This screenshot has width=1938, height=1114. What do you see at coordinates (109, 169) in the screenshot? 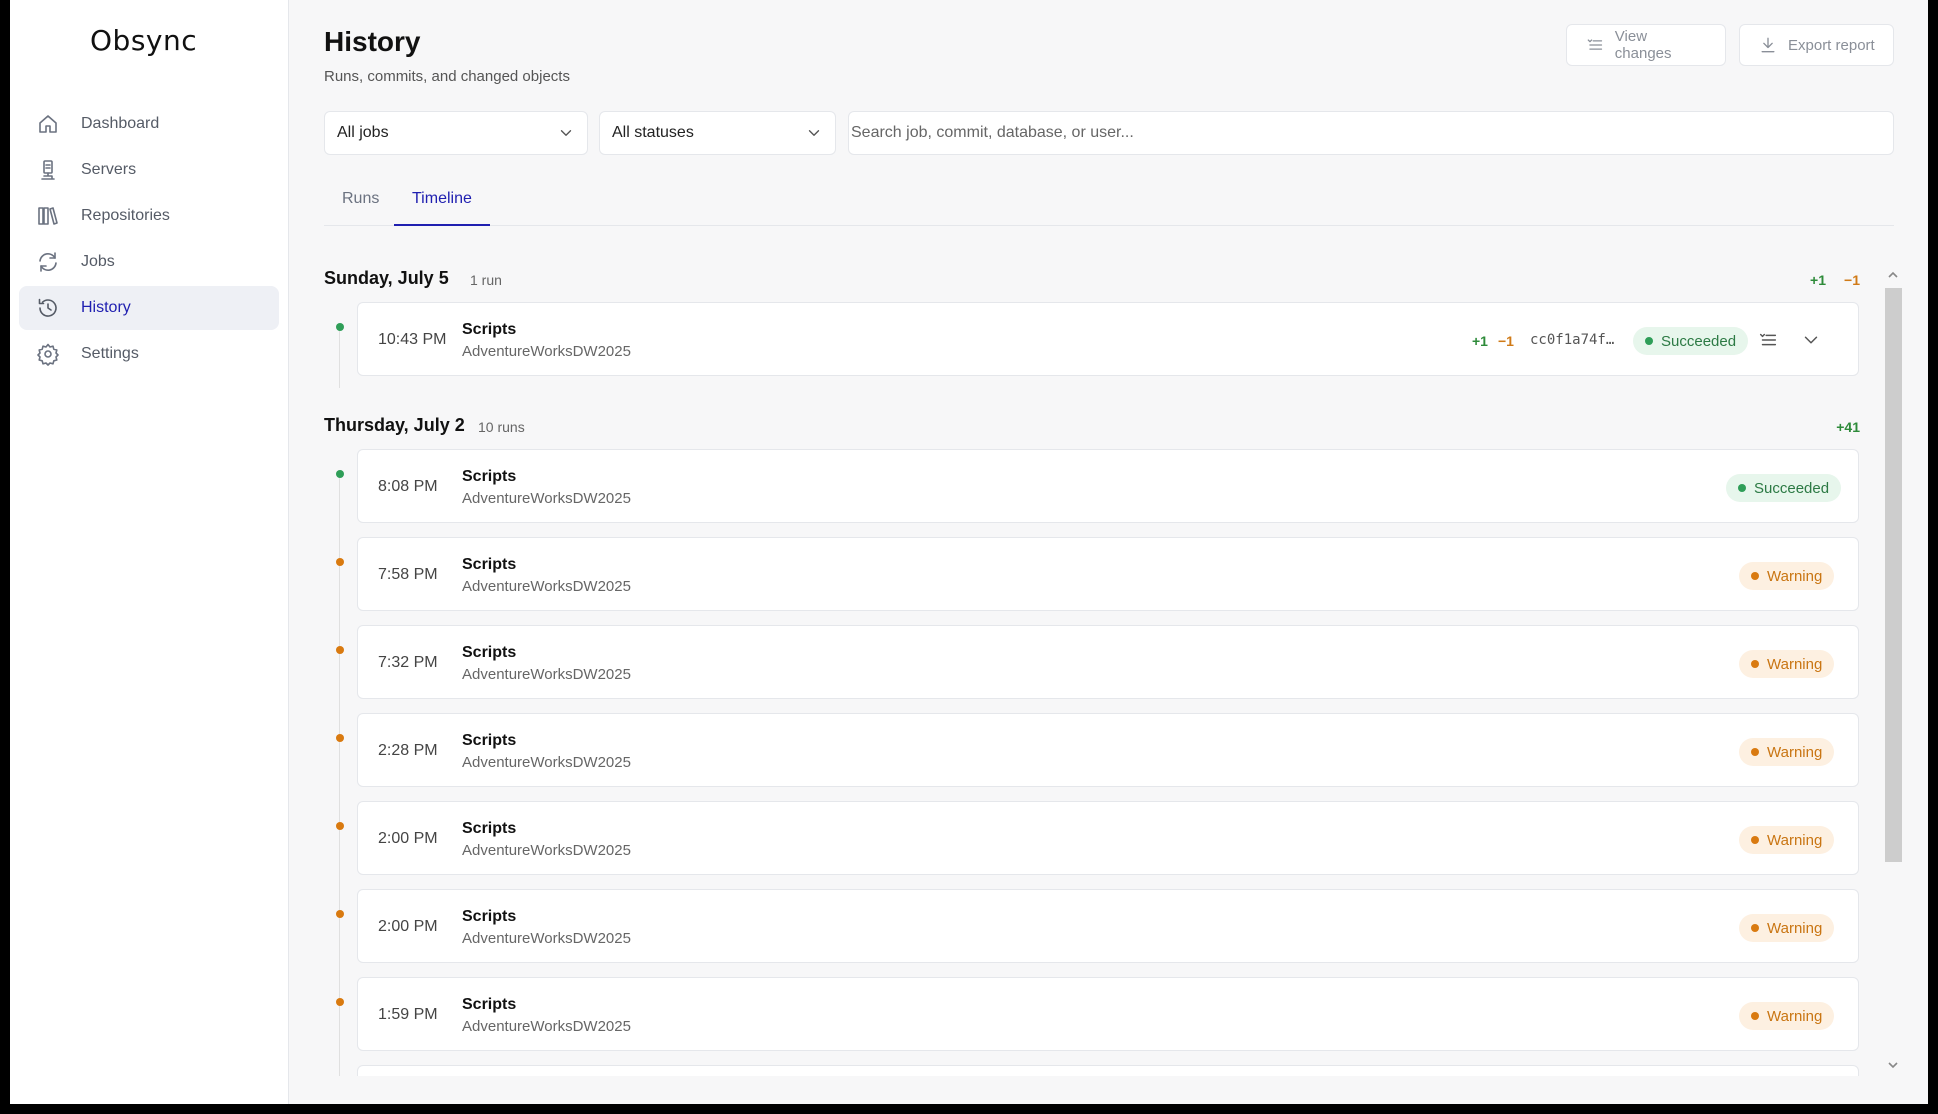
I see `sidebar-item-label: Servers` at bounding box center [109, 169].